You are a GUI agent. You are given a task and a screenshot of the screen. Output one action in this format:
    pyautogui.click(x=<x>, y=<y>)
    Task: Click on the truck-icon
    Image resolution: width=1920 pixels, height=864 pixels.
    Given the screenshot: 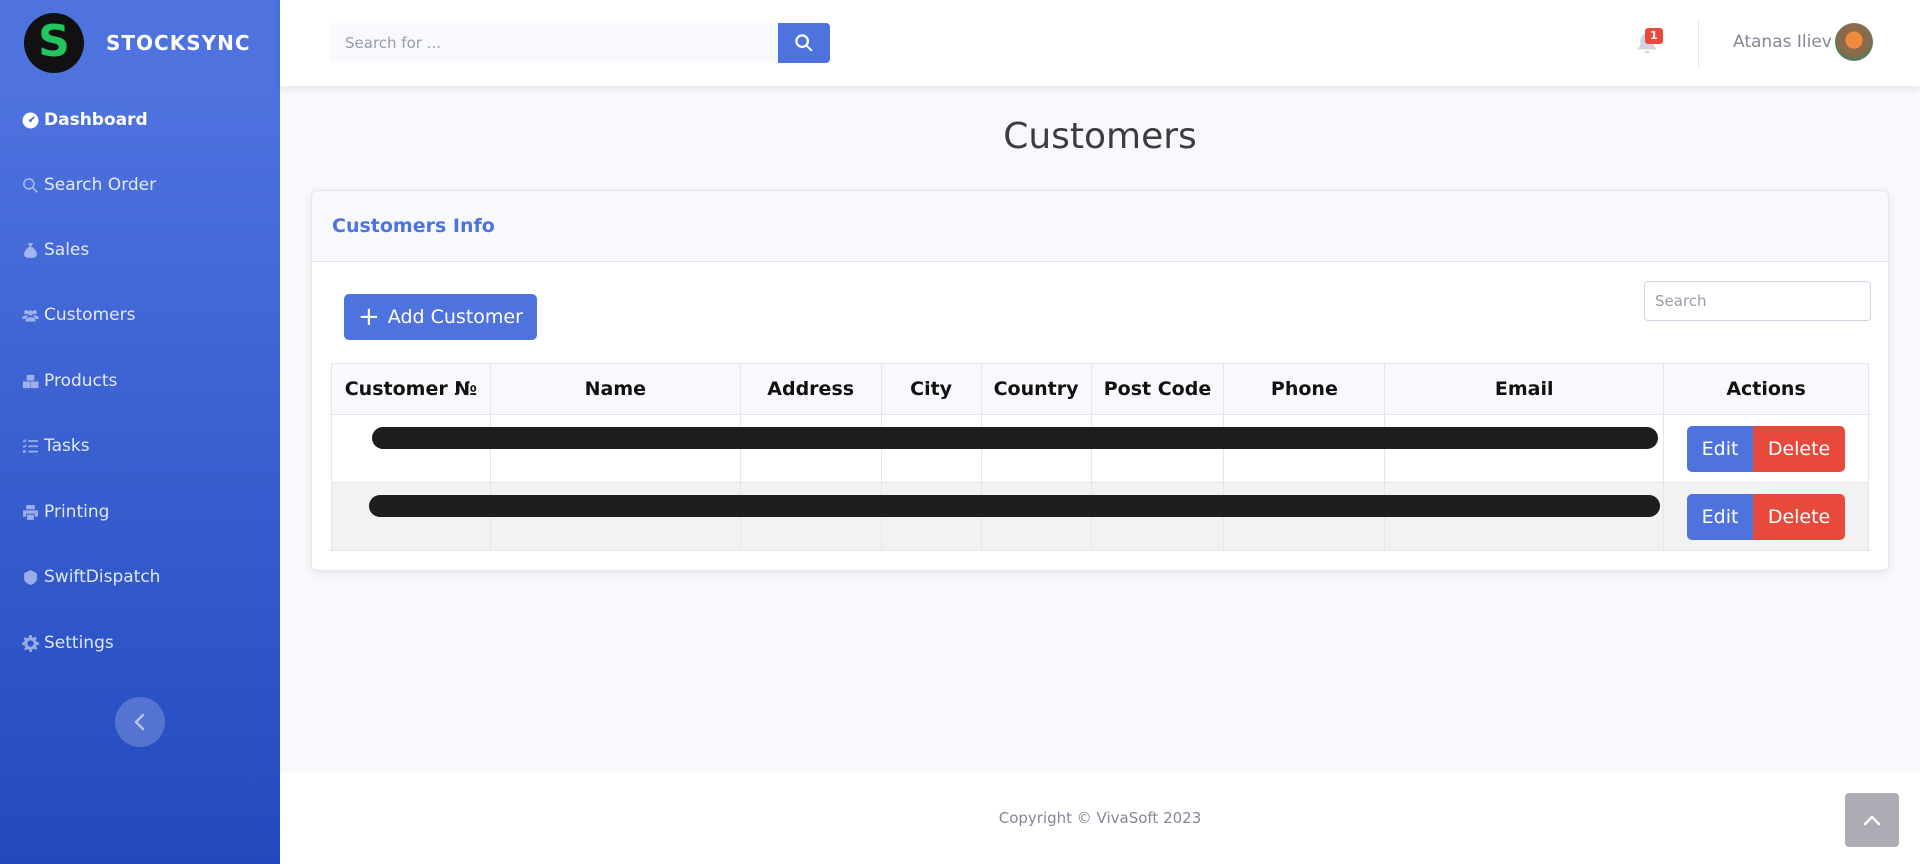 What is the action you would take?
    pyautogui.click(x=30, y=577)
    